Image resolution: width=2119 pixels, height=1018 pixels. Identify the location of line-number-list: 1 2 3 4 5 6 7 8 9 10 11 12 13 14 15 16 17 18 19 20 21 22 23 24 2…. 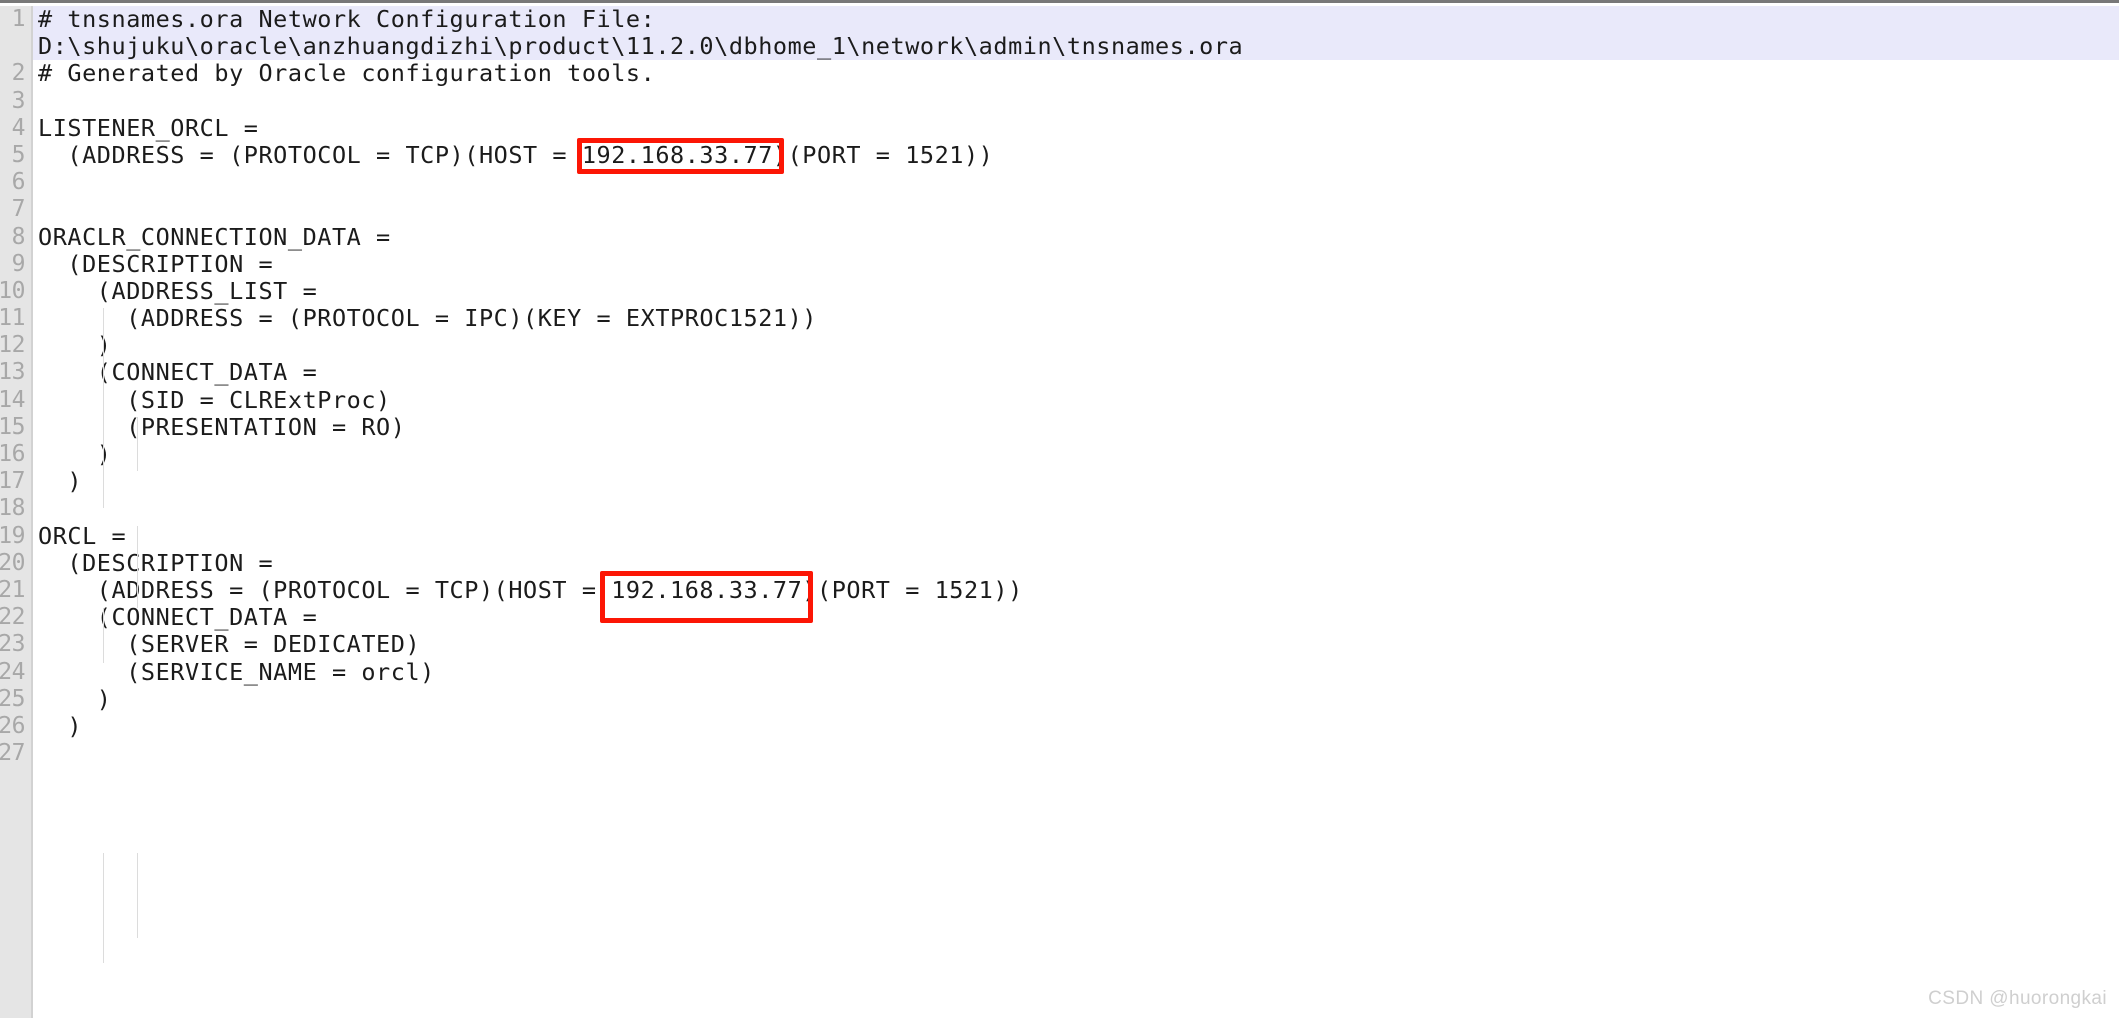
(12, 386).